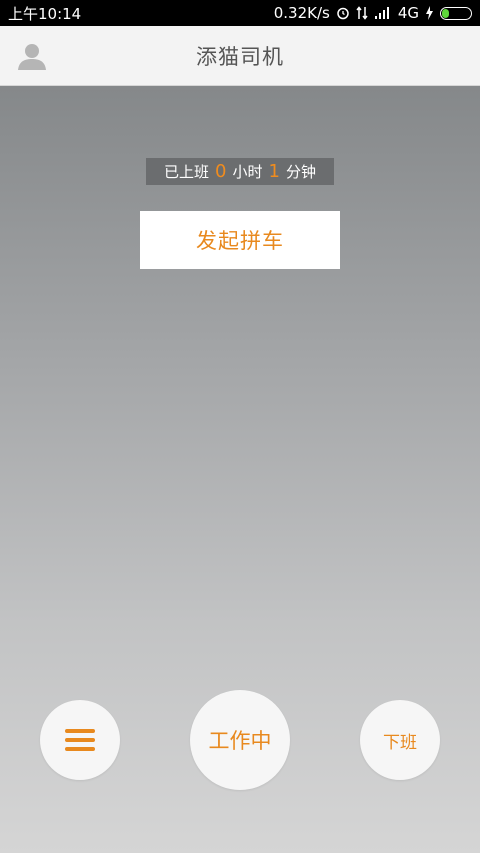 The height and width of the screenshot is (853, 480). I want to click on start-carpool-button: 发起拼车, so click(240, 240).